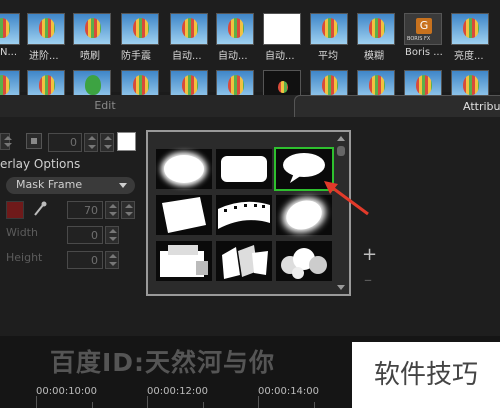 Image resolution: width=500 pixels, height=408 pixels. Describe the element at coordinates (178, 391) in the screenshot. I see `timecode-label: 00:00:12:00` at that location.